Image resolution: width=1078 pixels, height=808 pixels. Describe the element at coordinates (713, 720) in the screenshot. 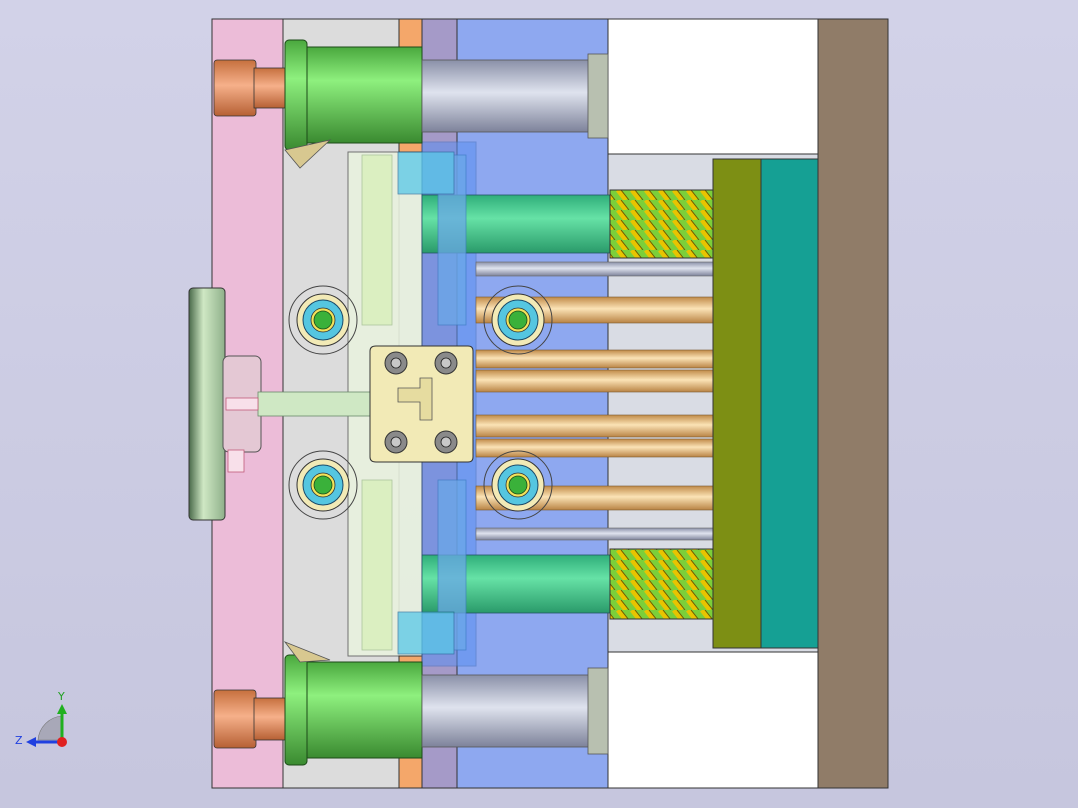

I see `white-block-bottom` at that location.